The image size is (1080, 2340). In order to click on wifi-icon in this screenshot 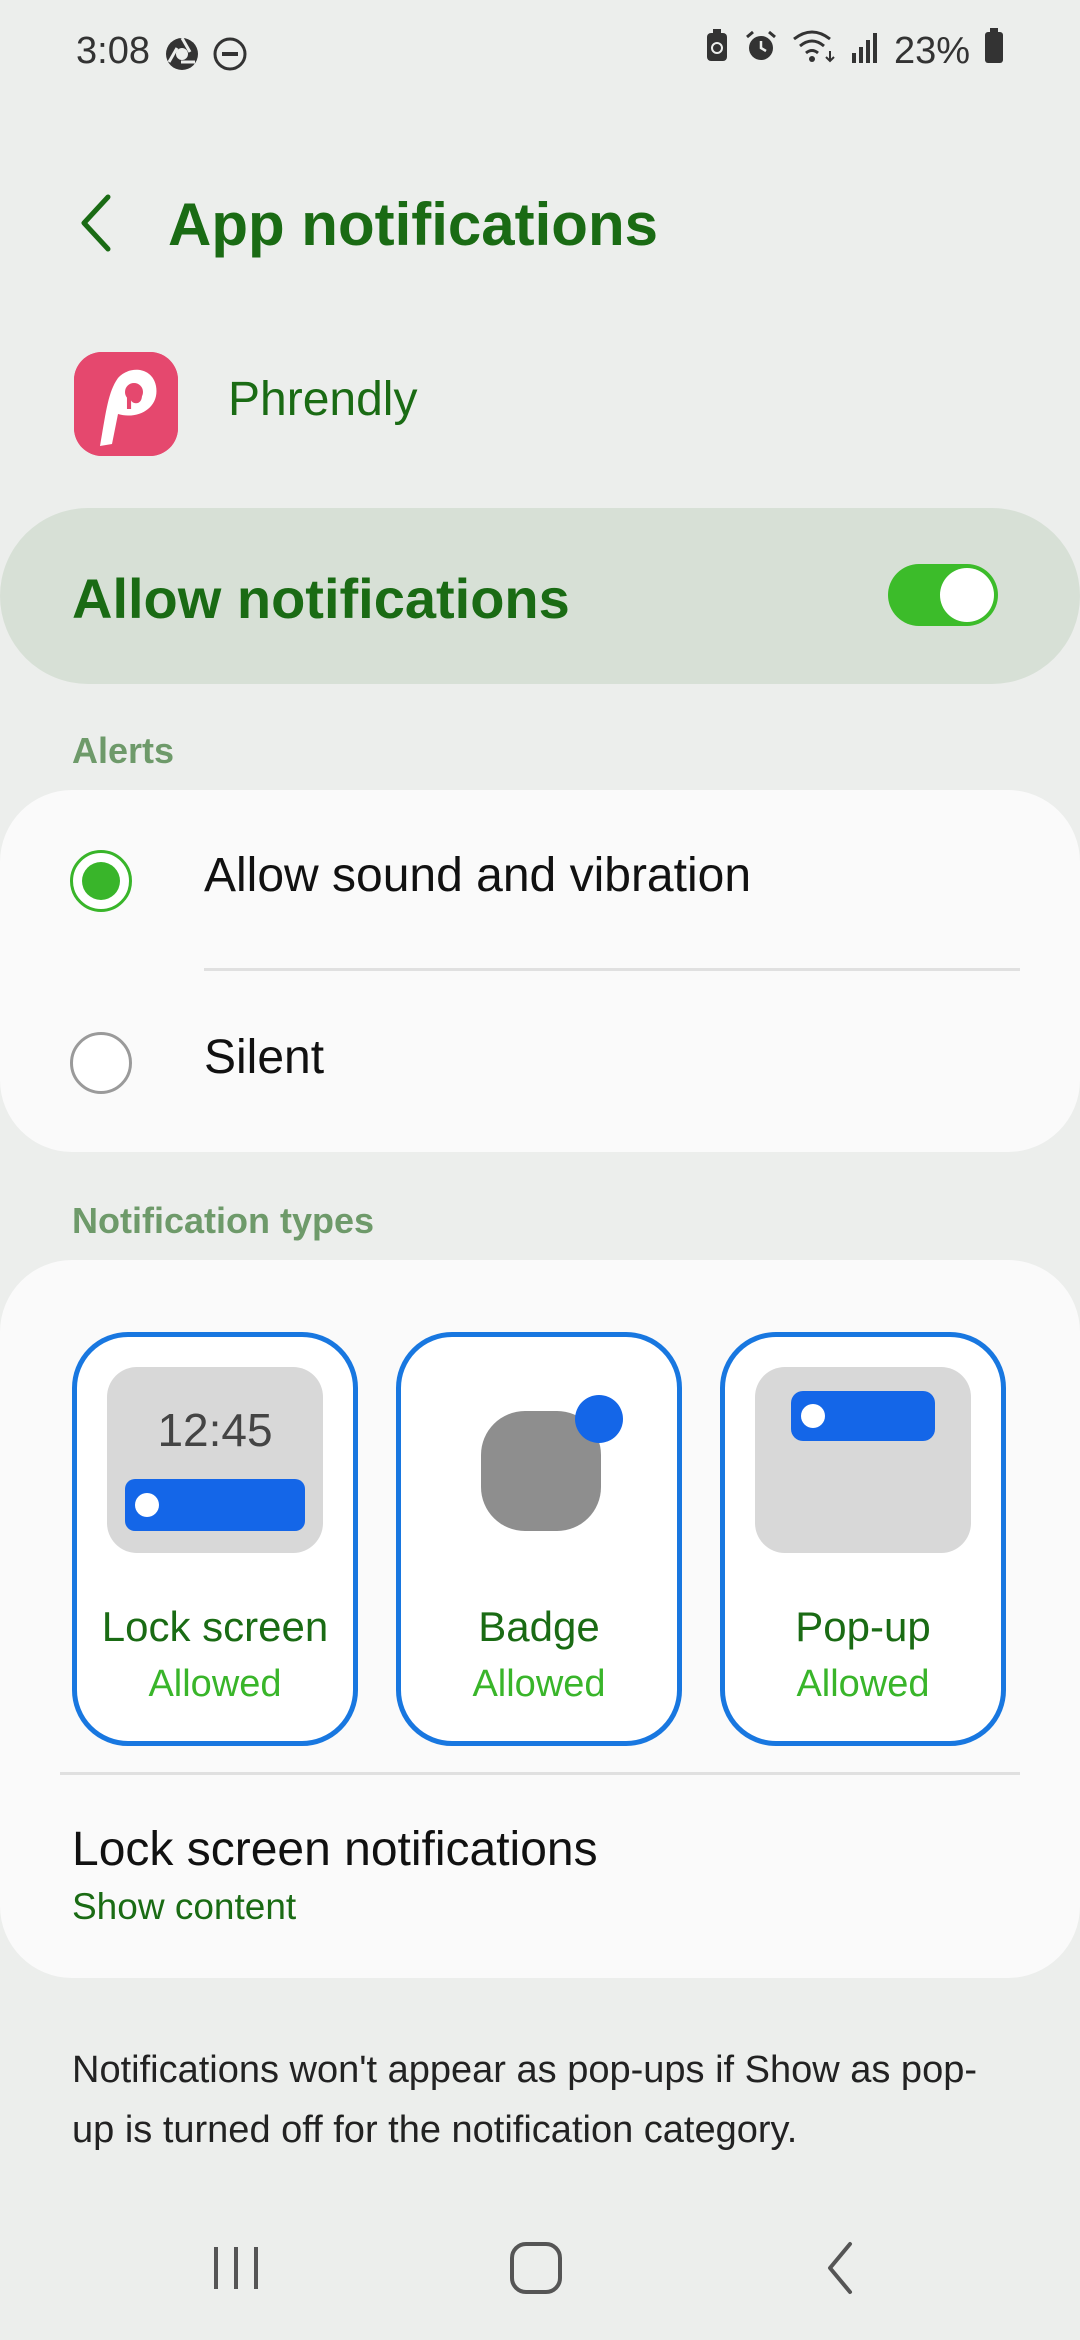, I will do `click(814, 51)`.